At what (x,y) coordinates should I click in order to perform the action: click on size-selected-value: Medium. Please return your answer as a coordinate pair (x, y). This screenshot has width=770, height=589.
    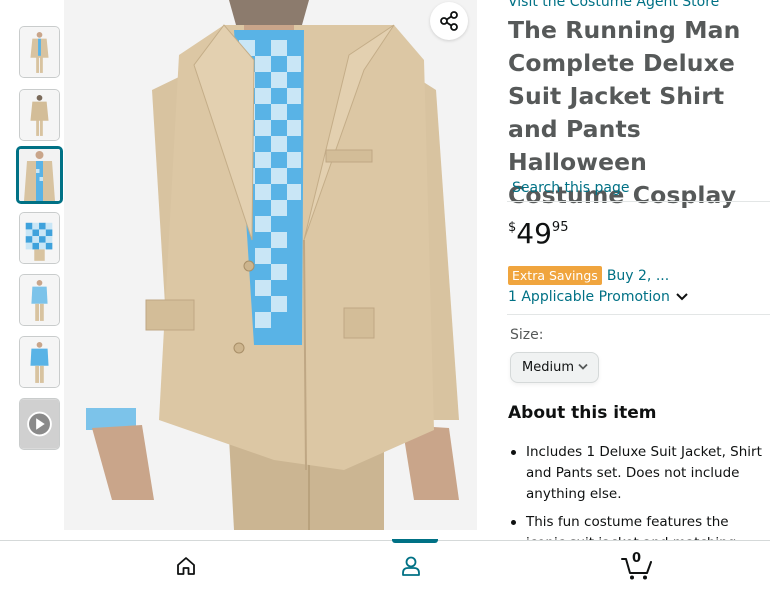
    Looking at the image, I should click on (548, 367).